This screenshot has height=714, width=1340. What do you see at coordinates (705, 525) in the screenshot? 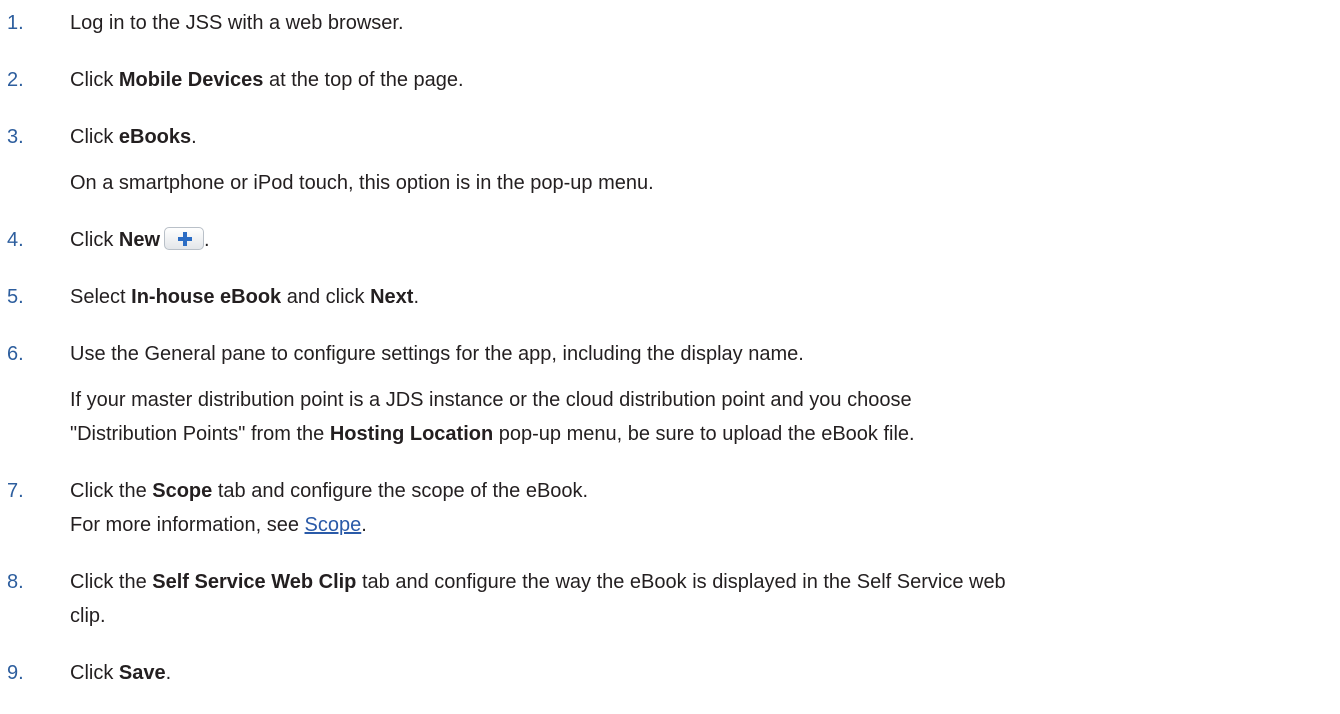
I see `step-note: For more information, see Scope.` at bounding box center [705, 525].